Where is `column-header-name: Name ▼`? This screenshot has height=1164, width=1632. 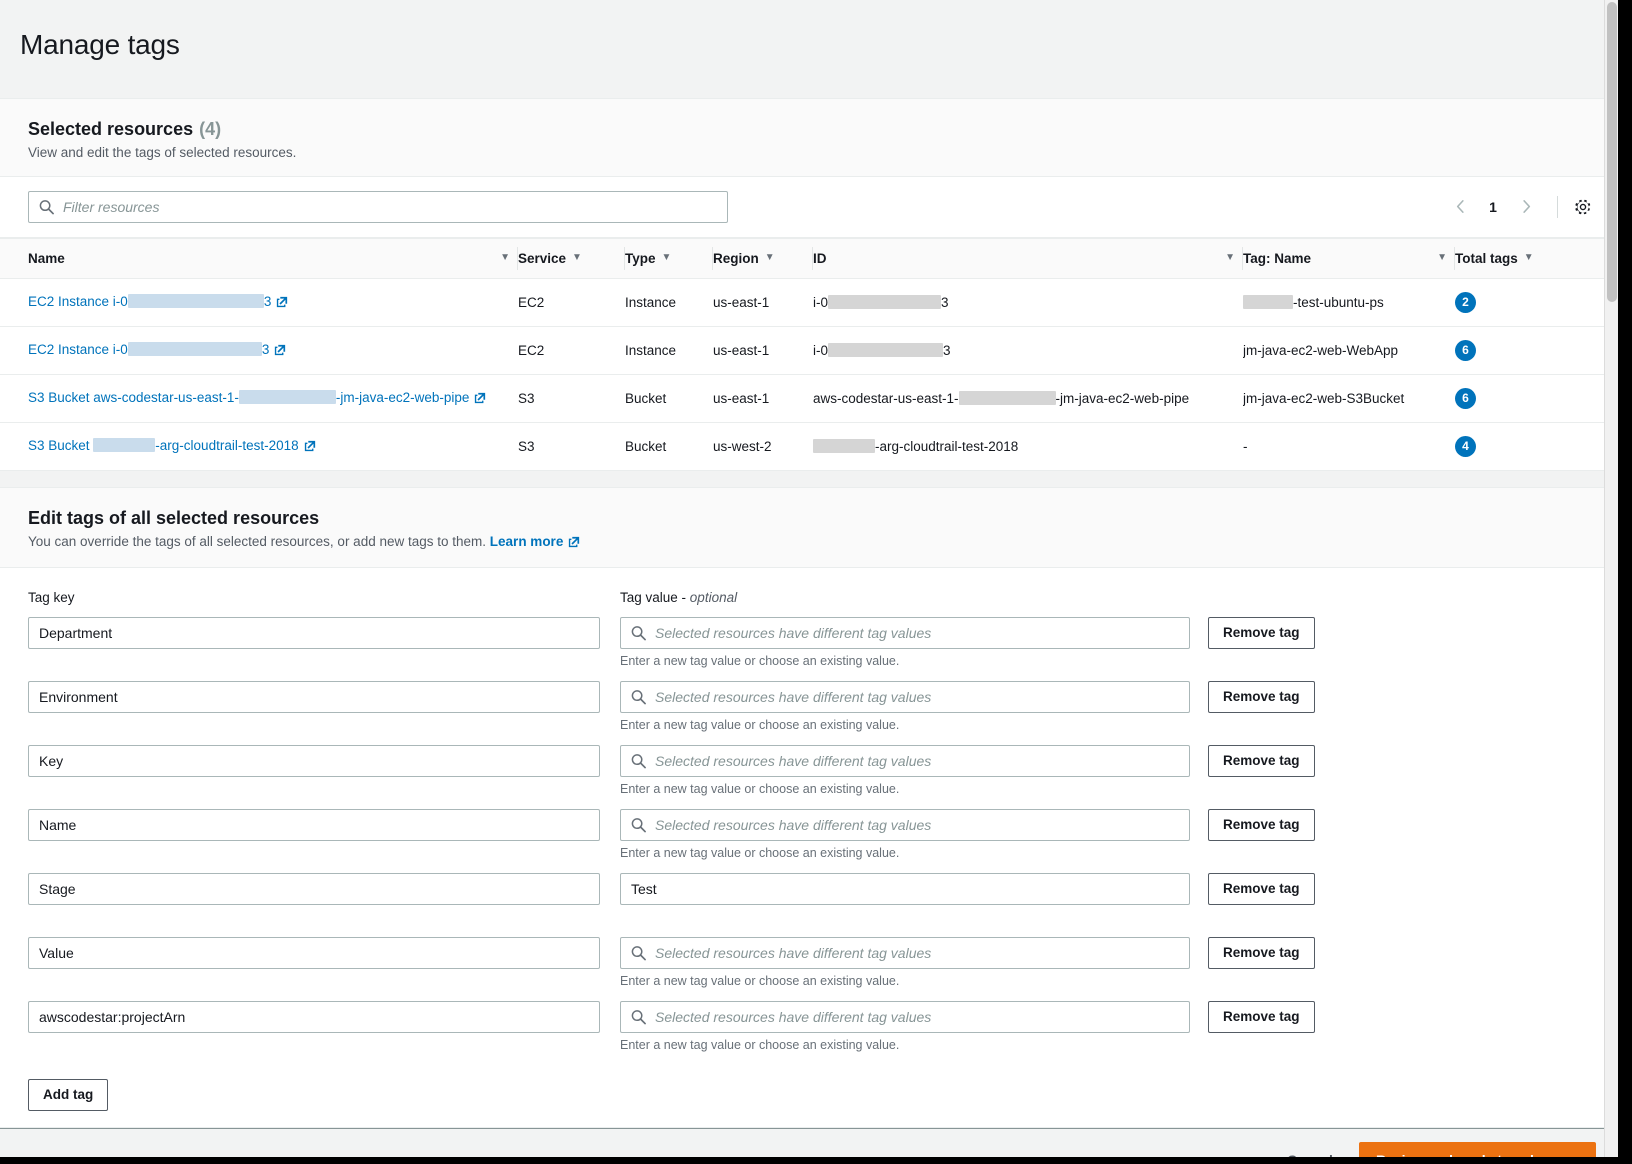 column-header-name: Name ▼ is located at coordinates (259, 258).